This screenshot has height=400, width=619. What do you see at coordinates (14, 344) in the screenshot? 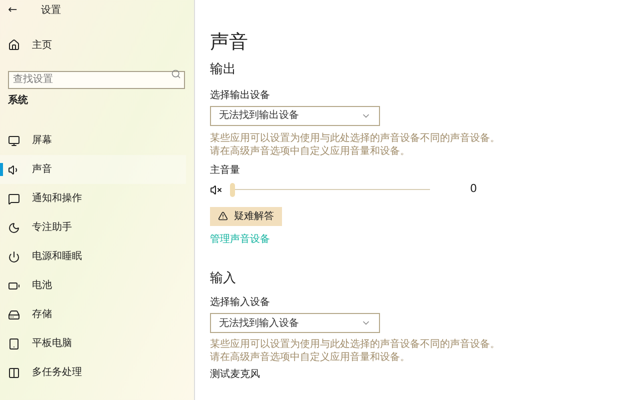
I see `tablet-icon` at bounding box center [14, 344].